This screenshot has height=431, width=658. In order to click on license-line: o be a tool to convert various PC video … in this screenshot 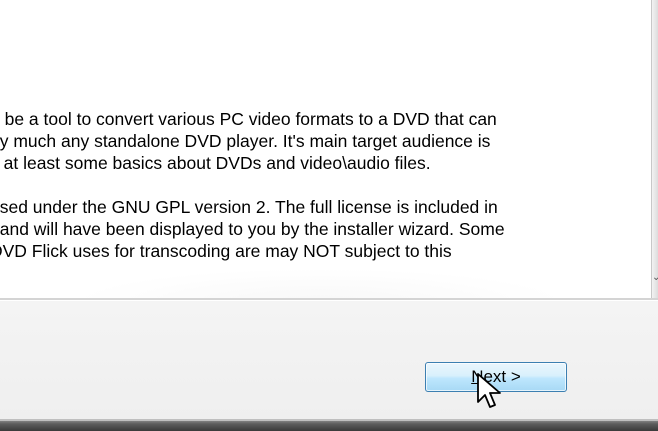, I will do `click(248, 119)`.